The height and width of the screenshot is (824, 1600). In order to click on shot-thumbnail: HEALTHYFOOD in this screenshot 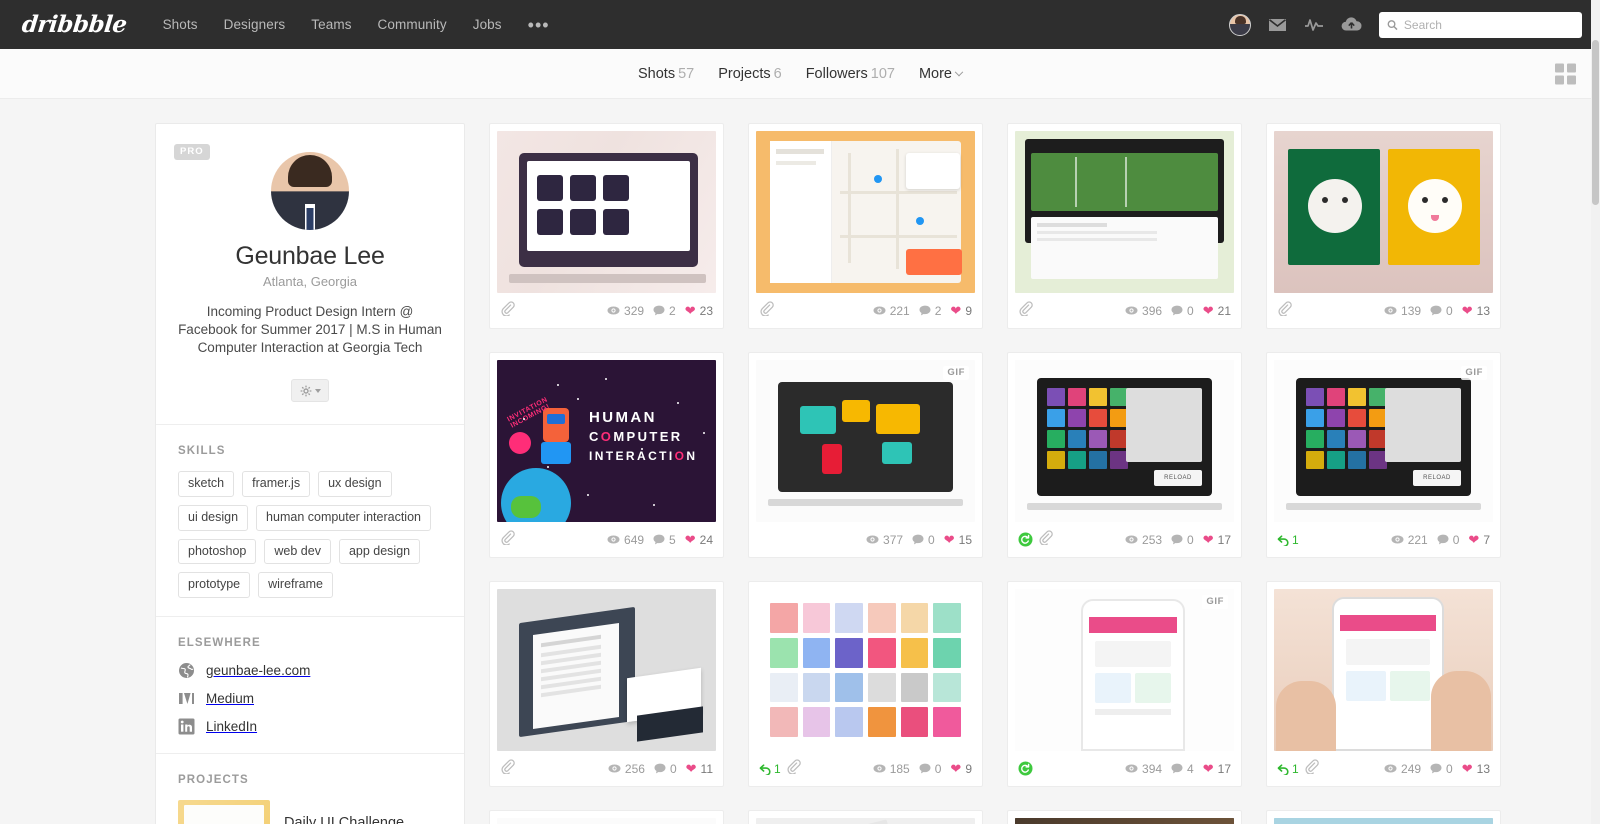, I will do `click(865, 821)`.